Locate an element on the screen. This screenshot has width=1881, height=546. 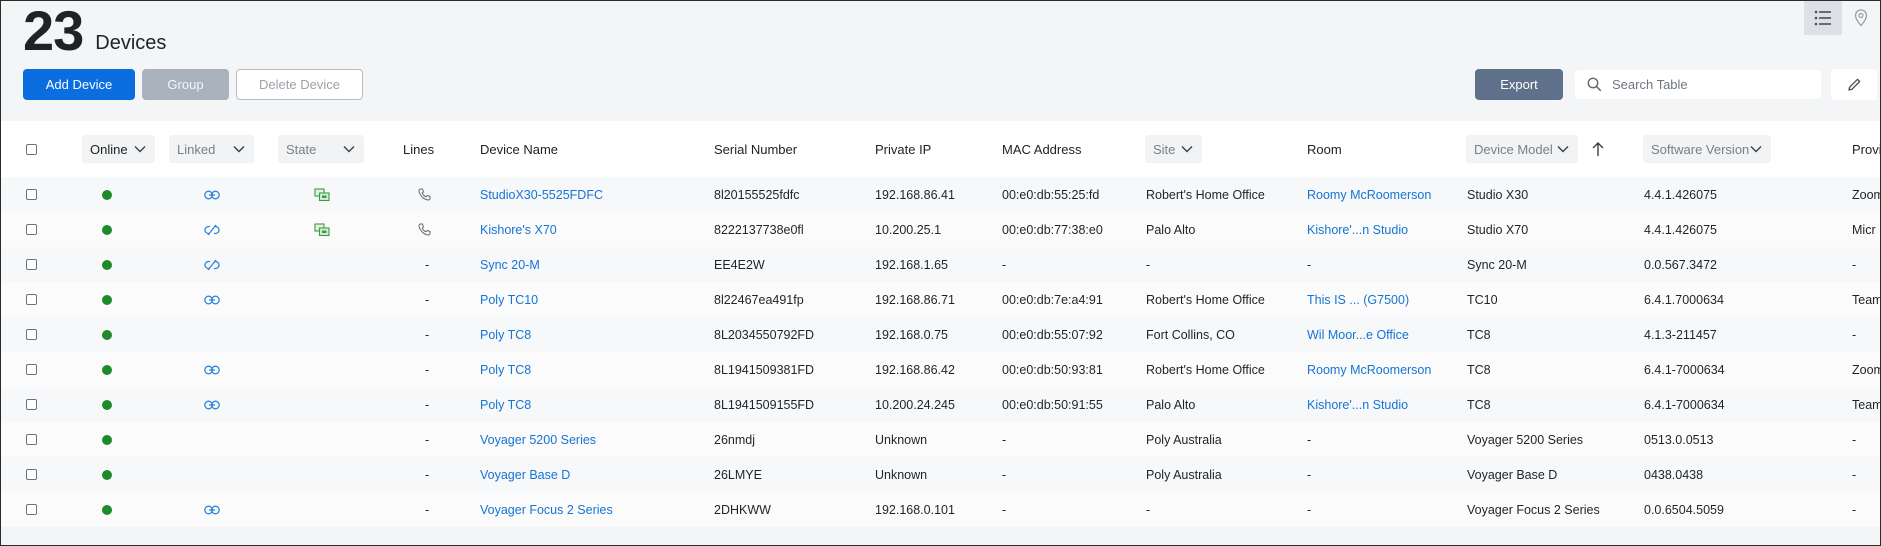
group-button: Group is located at coordinates (185, 84).